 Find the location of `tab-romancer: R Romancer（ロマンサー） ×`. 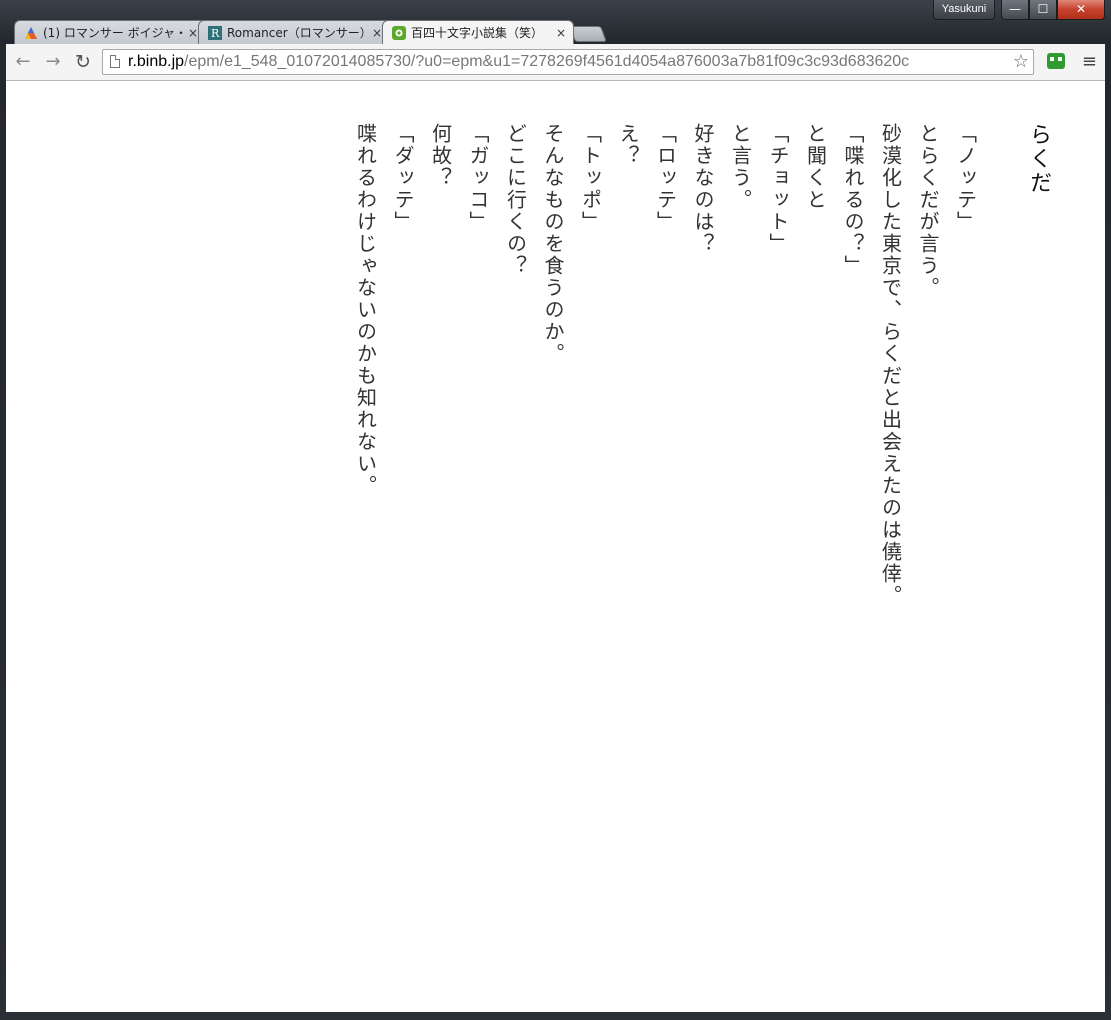

tab-romancer: R Romancer（ロマンサー） × is located at coordinates (294, 32).